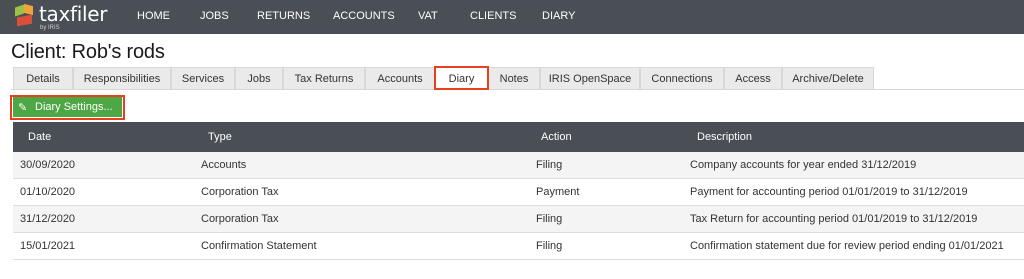 The height and width of the screenshot is (279, 1024). Describe the element at coordinates (556, 137) in the screenshot. I see `column-header-action: Action` at that location.